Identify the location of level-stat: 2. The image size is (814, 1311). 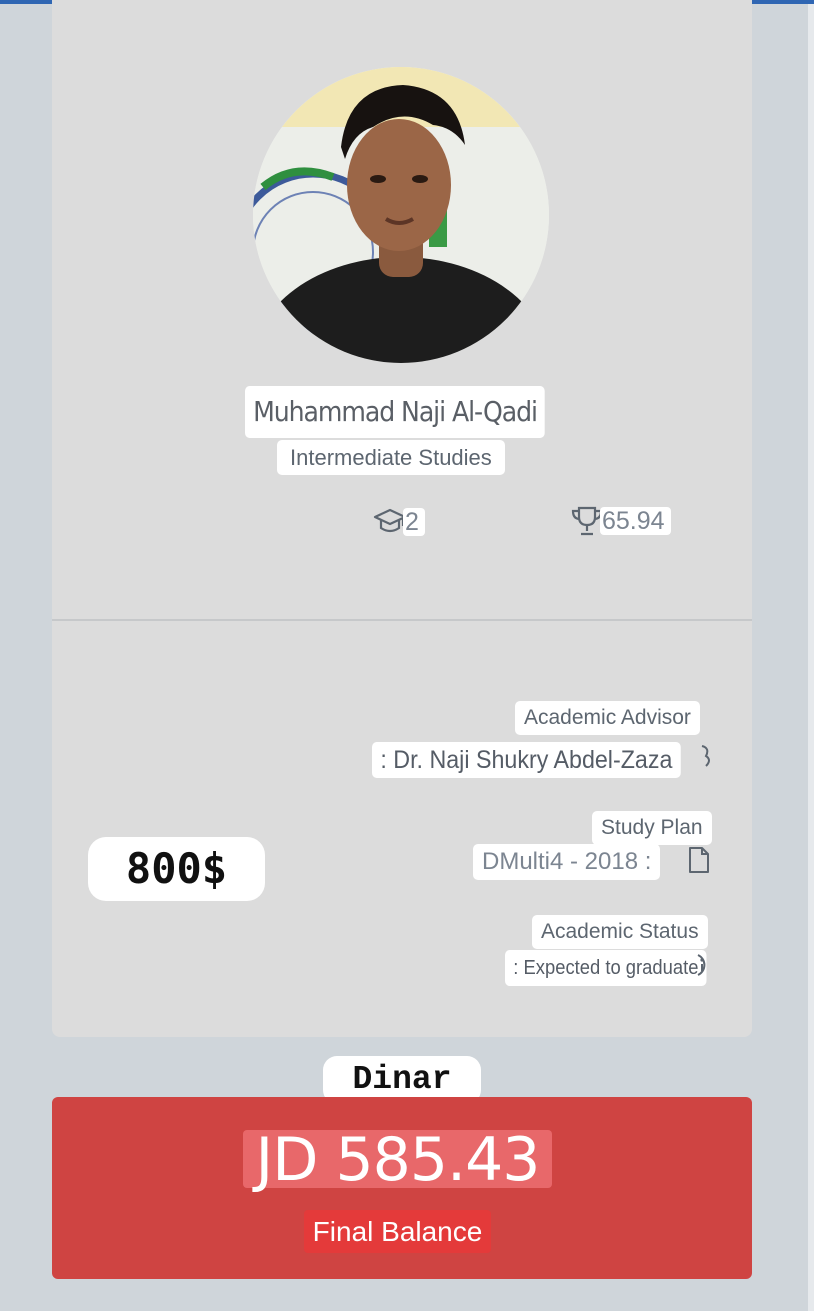
(399, 522).